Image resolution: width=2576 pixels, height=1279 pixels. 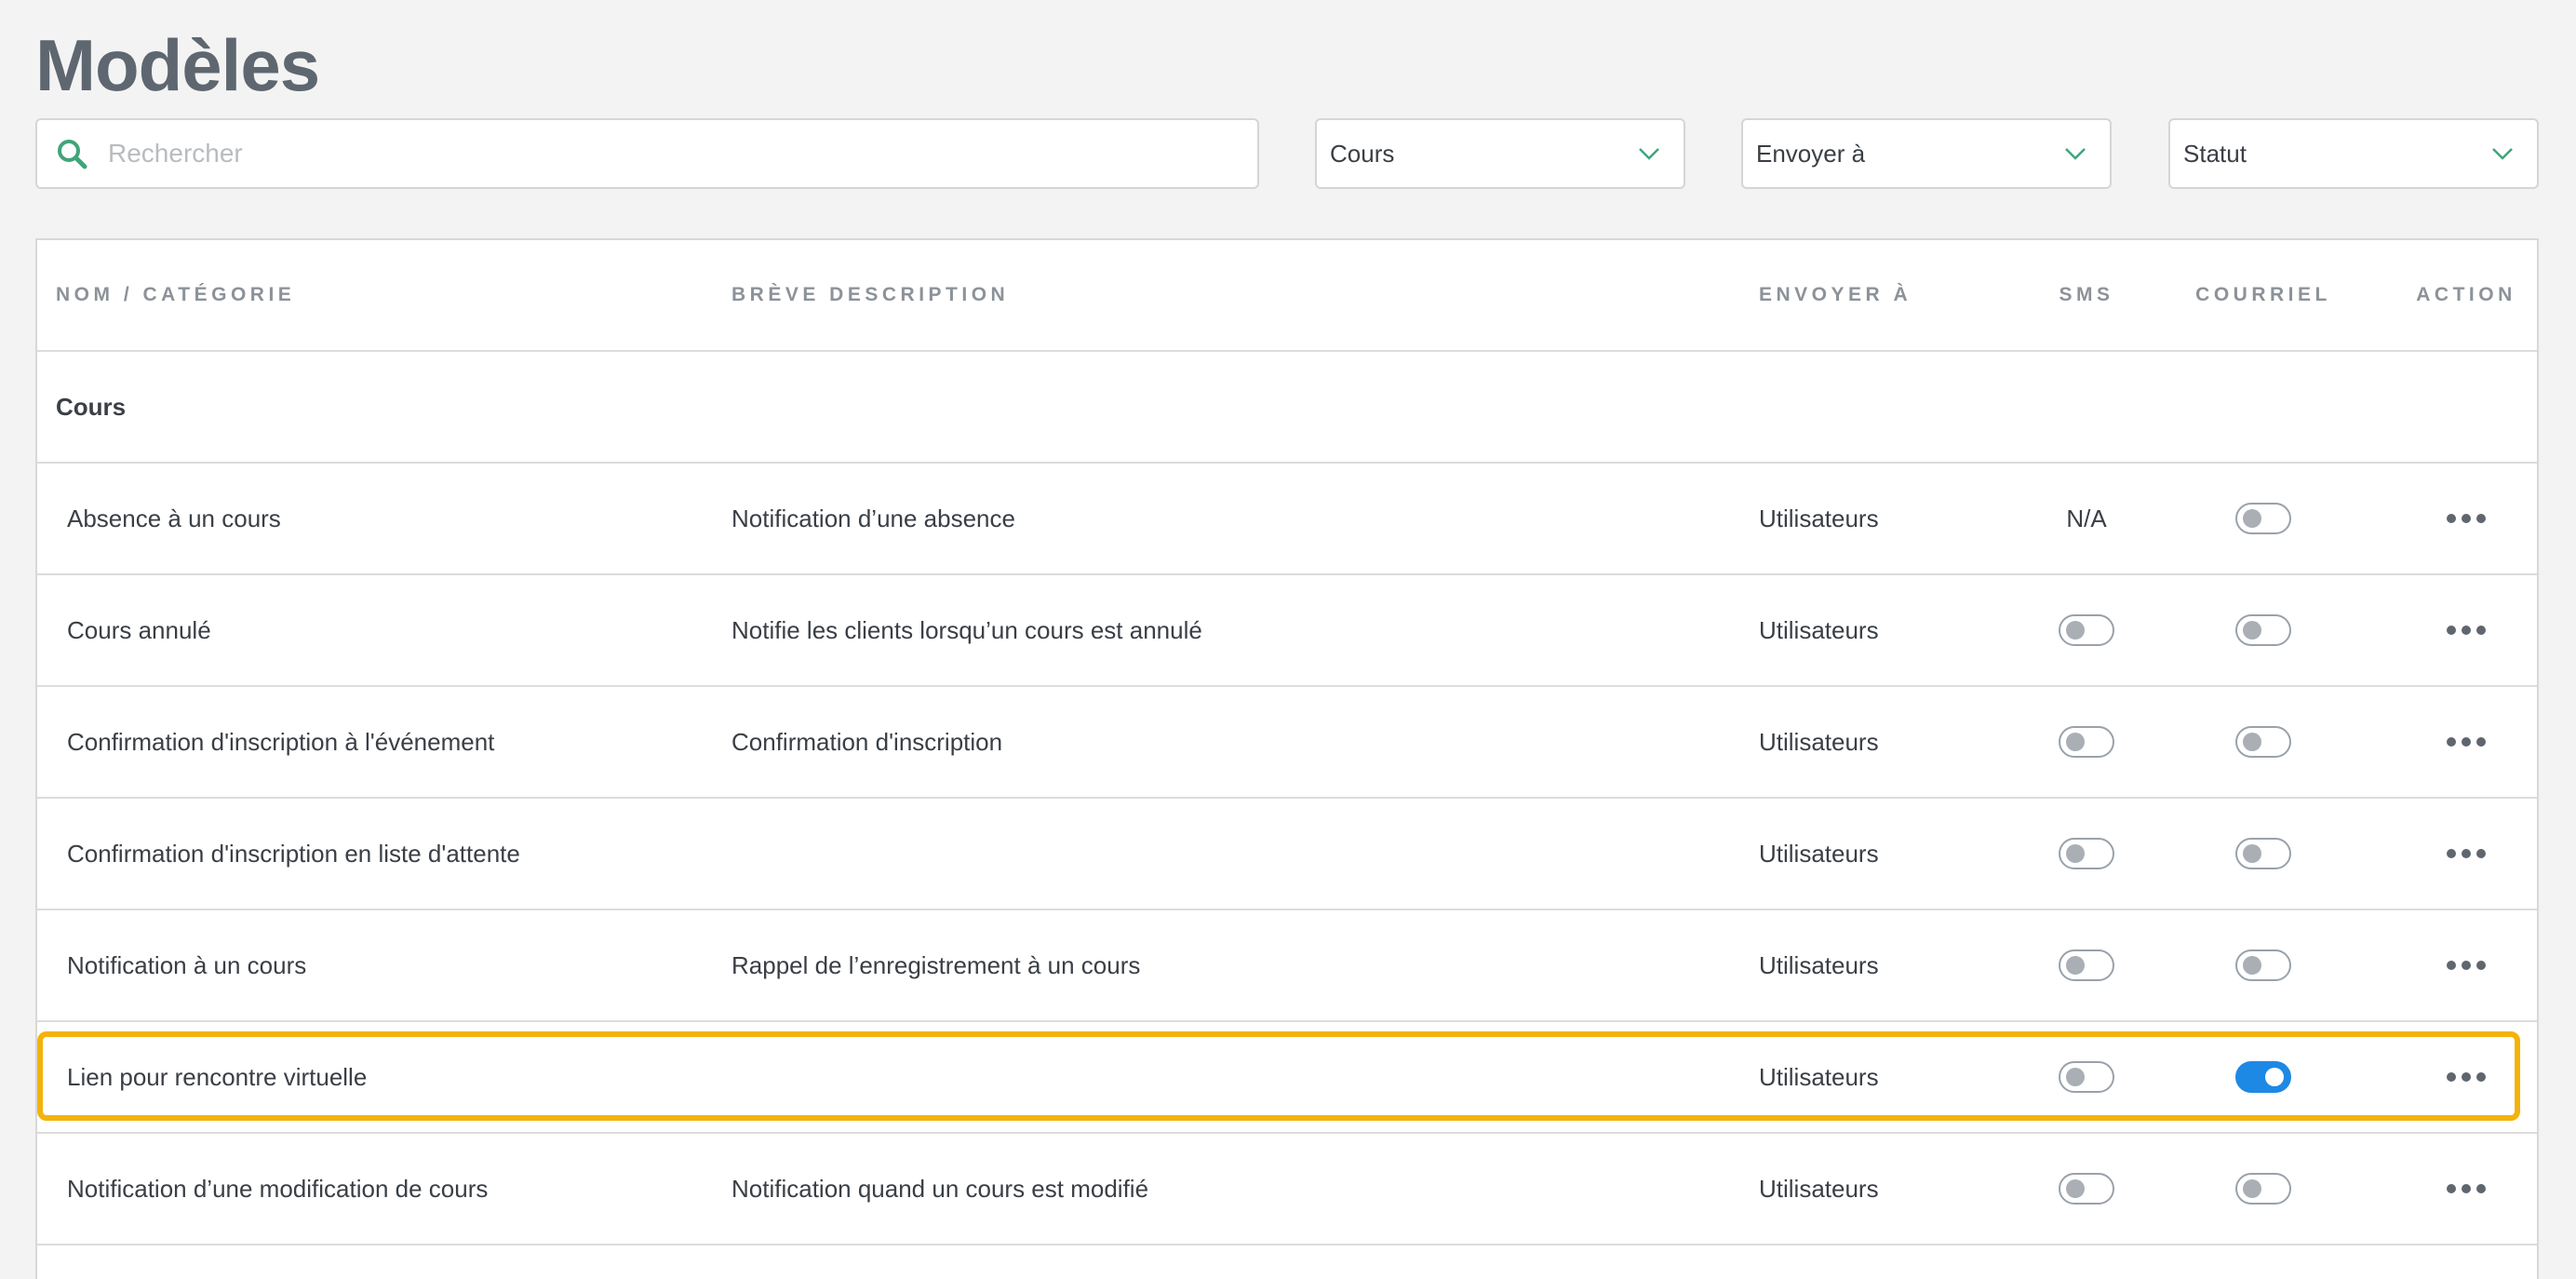 What do you see at coordinates (217, 1077) in the screenshot?
I see `row-name: Lien pour rencontre virtuelle` at bounding box center [217, 1077].